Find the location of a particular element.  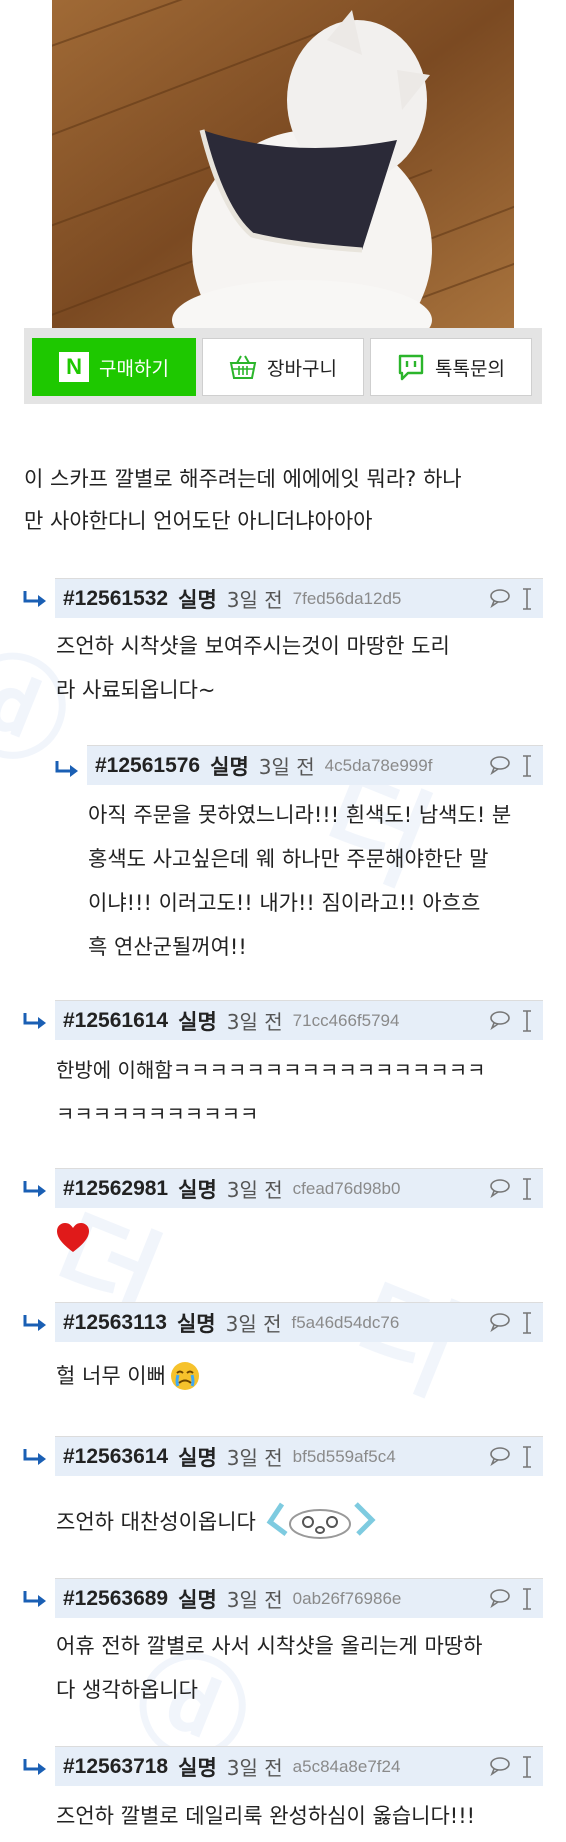

naver-logo-icon: N is located at coordinates (74, 367).